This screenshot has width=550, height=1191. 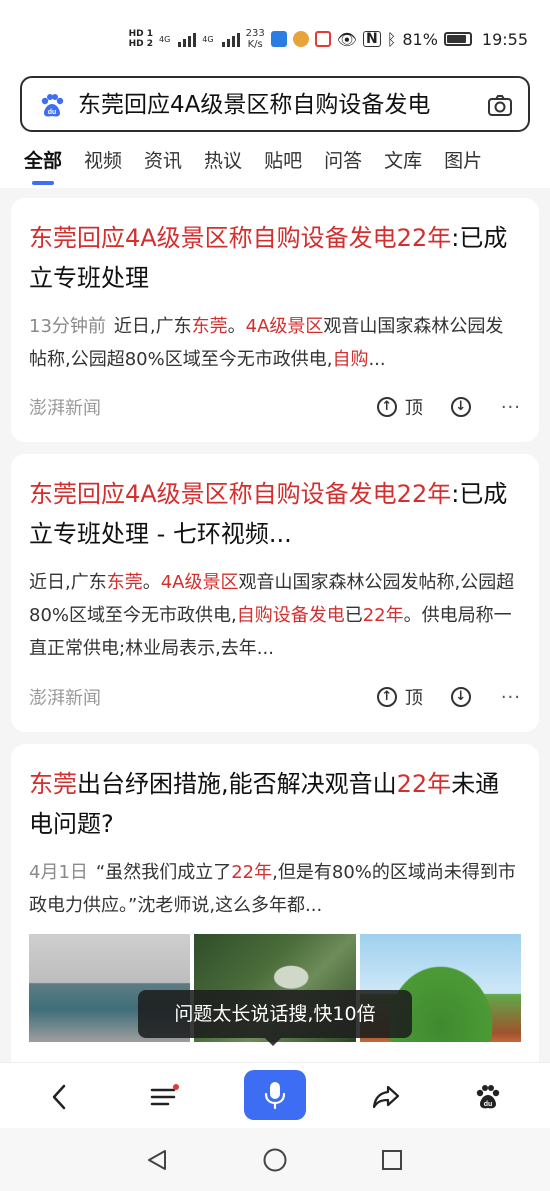 I want to click on back-button, so click(x=60, y=1097).